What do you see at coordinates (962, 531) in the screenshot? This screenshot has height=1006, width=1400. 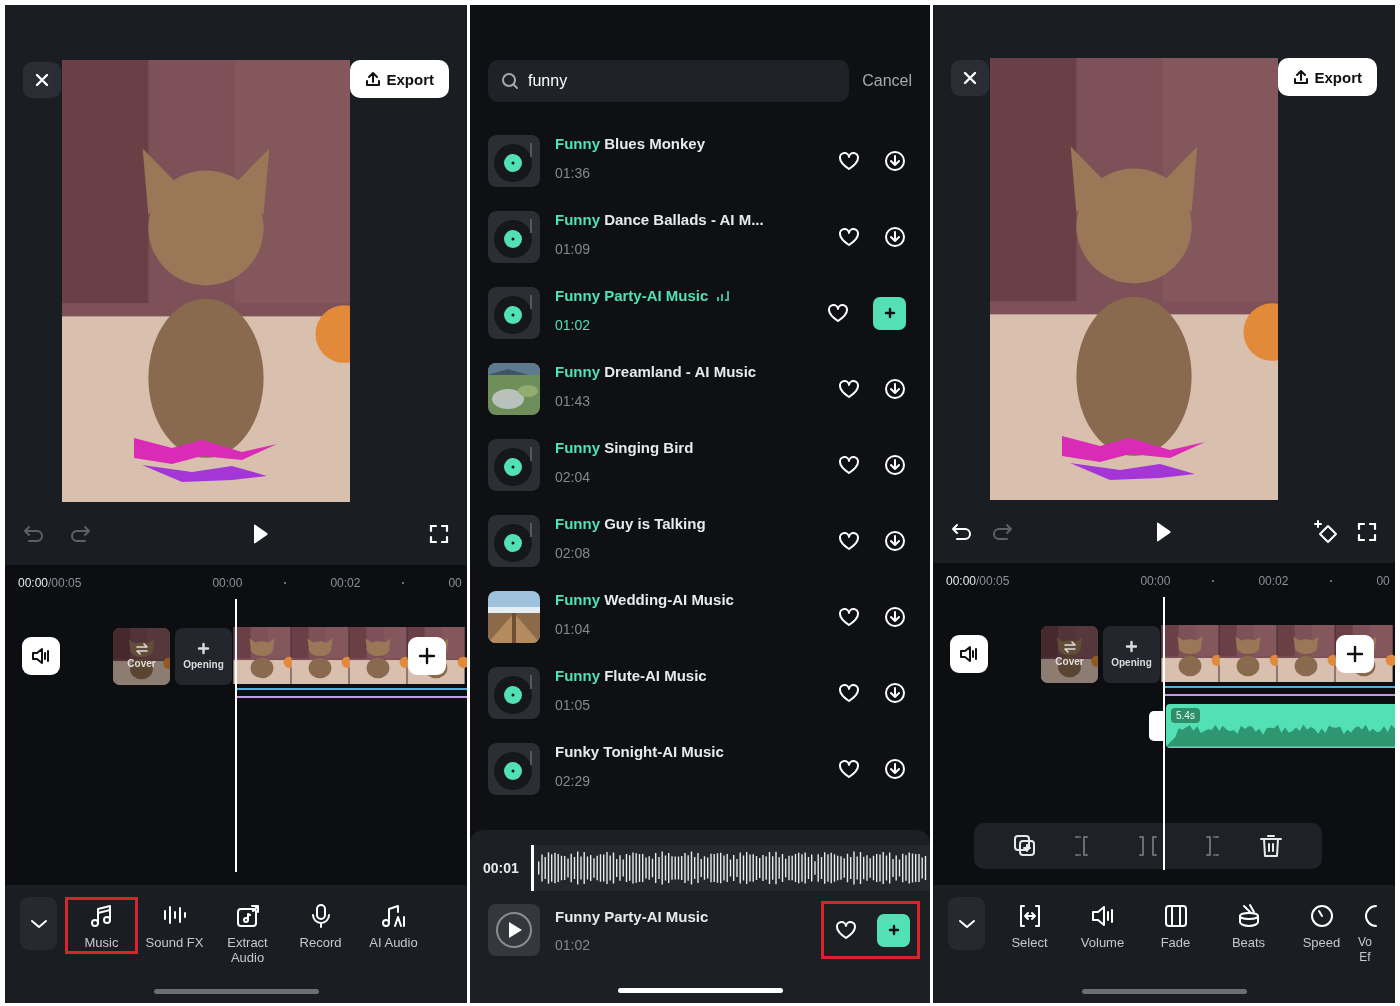 I see `undo-icon` at bounding box center [962, 531].